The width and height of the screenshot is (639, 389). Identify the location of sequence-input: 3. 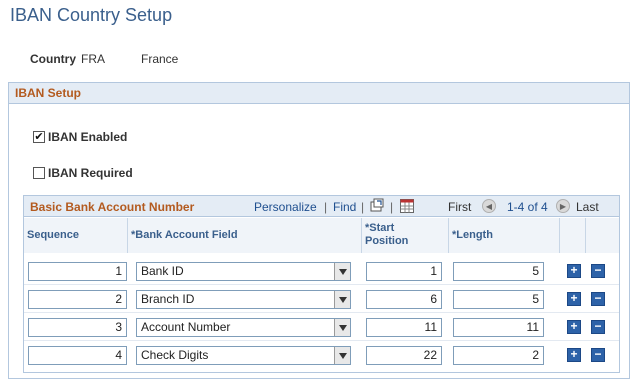
(77, 327).